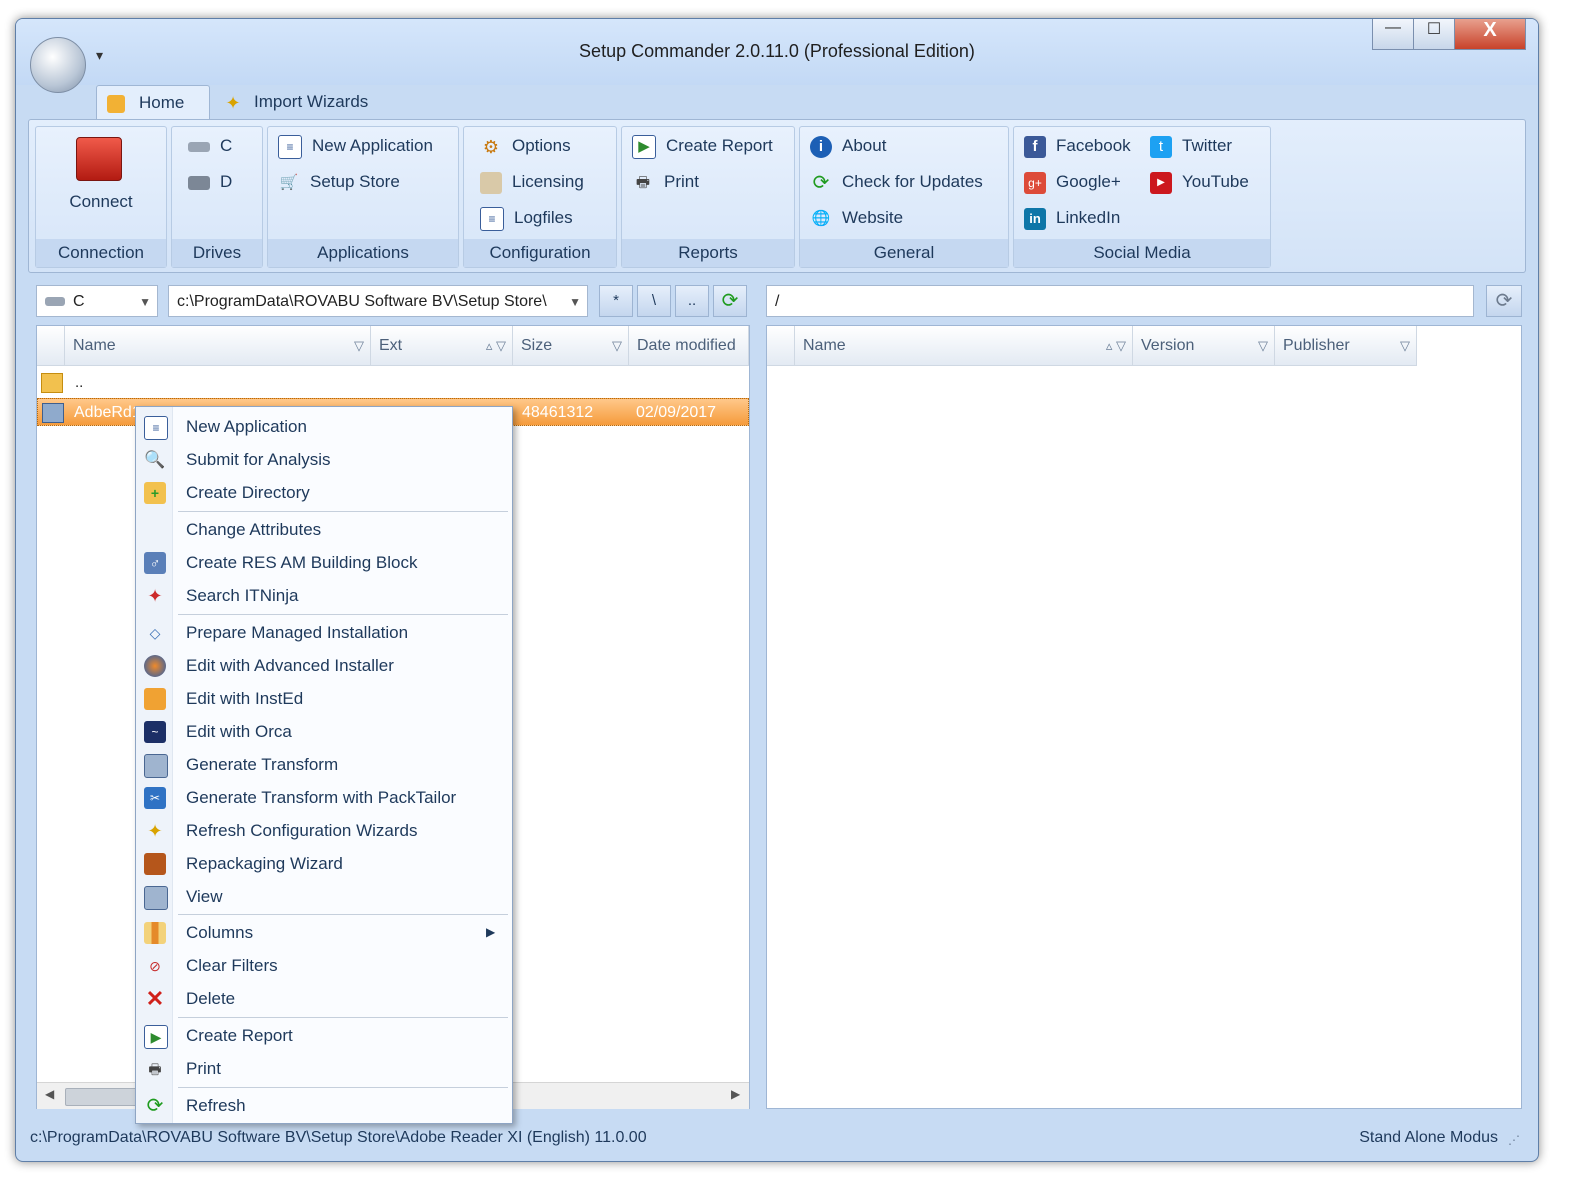 The width and height of the screenshot is (1580, 1202). I want to click on menu-item-generate-transform-with-packtailor: ✂ Generate Transform with PackTailor, so click(324, 797).